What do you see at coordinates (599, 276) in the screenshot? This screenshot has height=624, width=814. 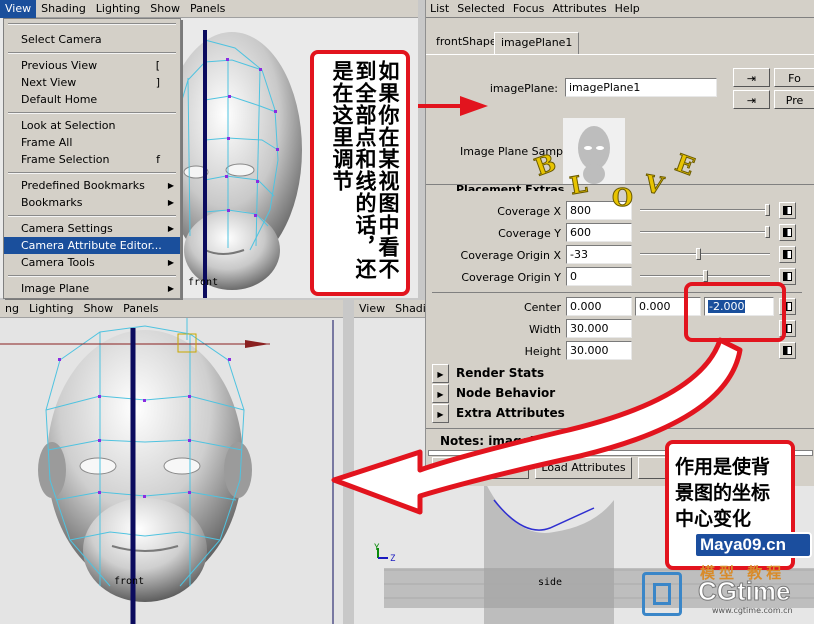 I see `coverage-field: 0` at bounding box center [599, 276].